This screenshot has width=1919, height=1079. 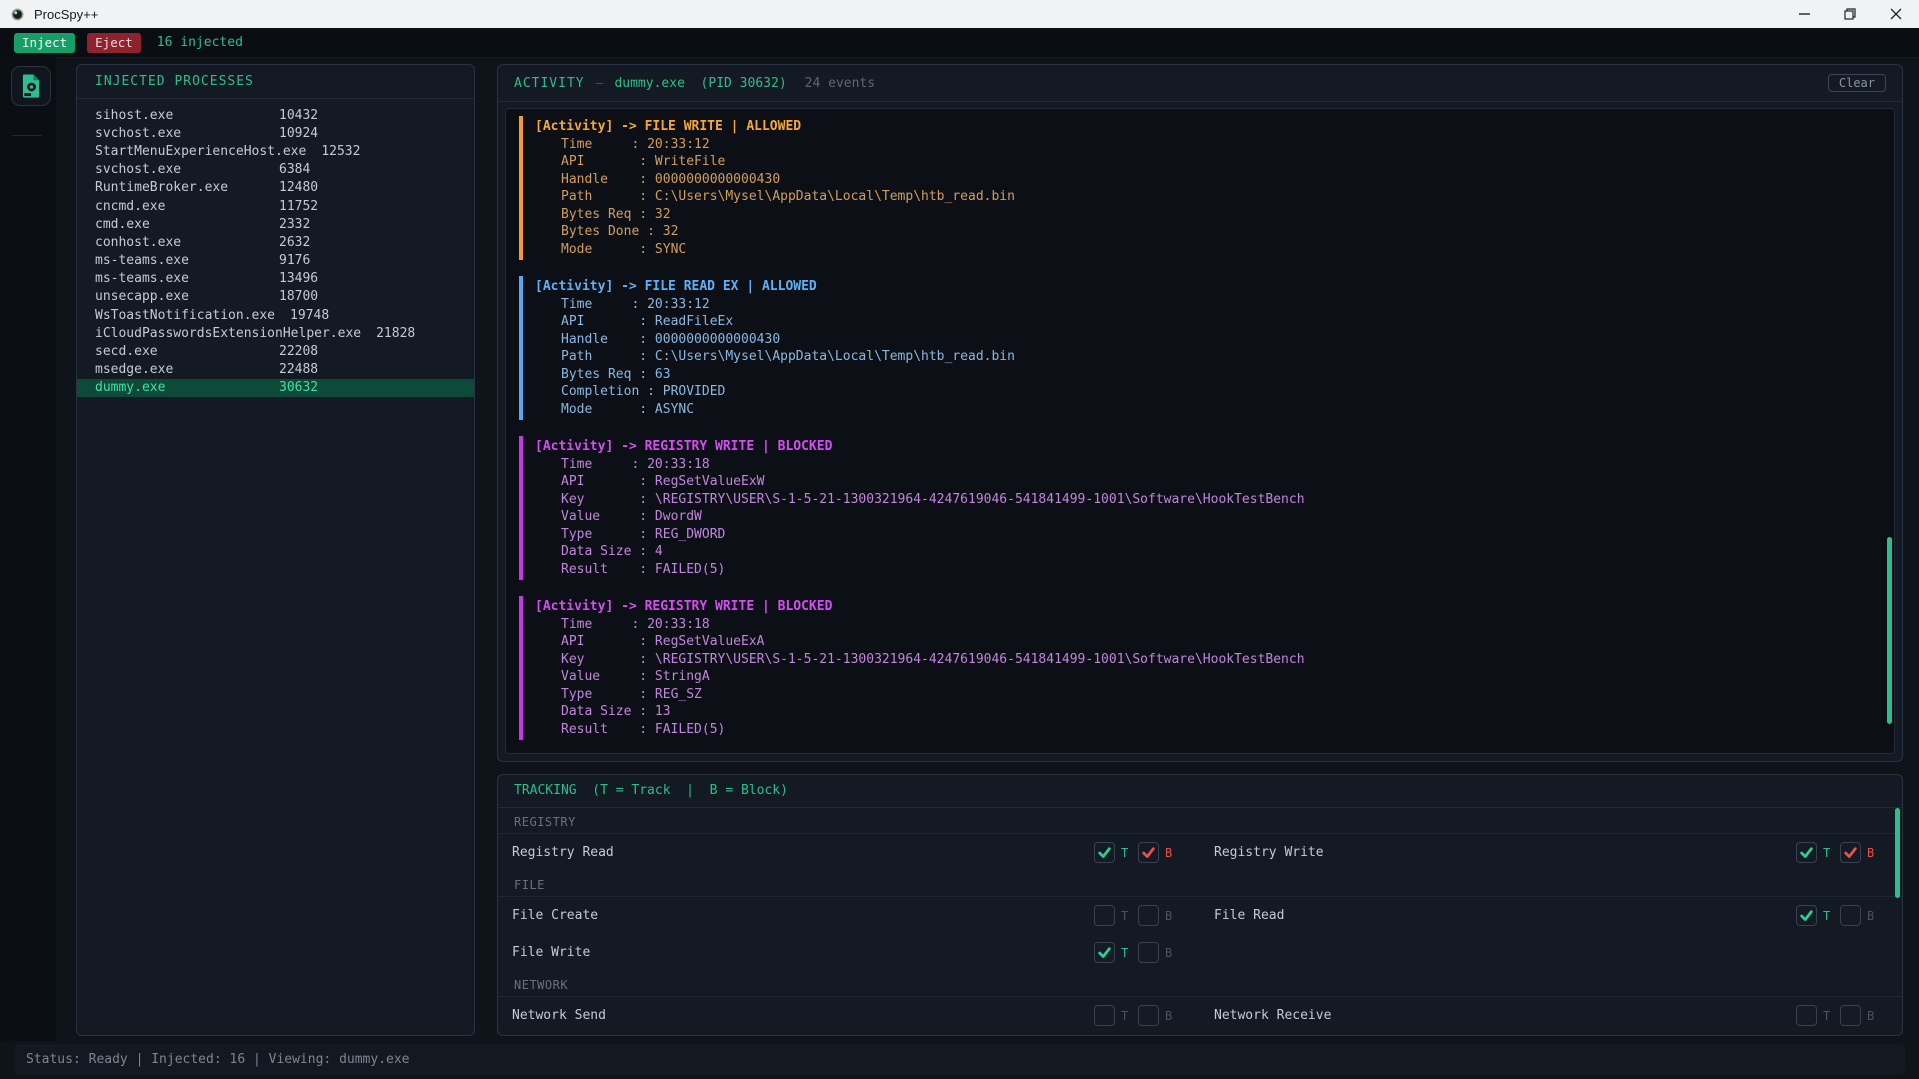 I want to click on process-file-gear-icon, so click(x=30, y=86).